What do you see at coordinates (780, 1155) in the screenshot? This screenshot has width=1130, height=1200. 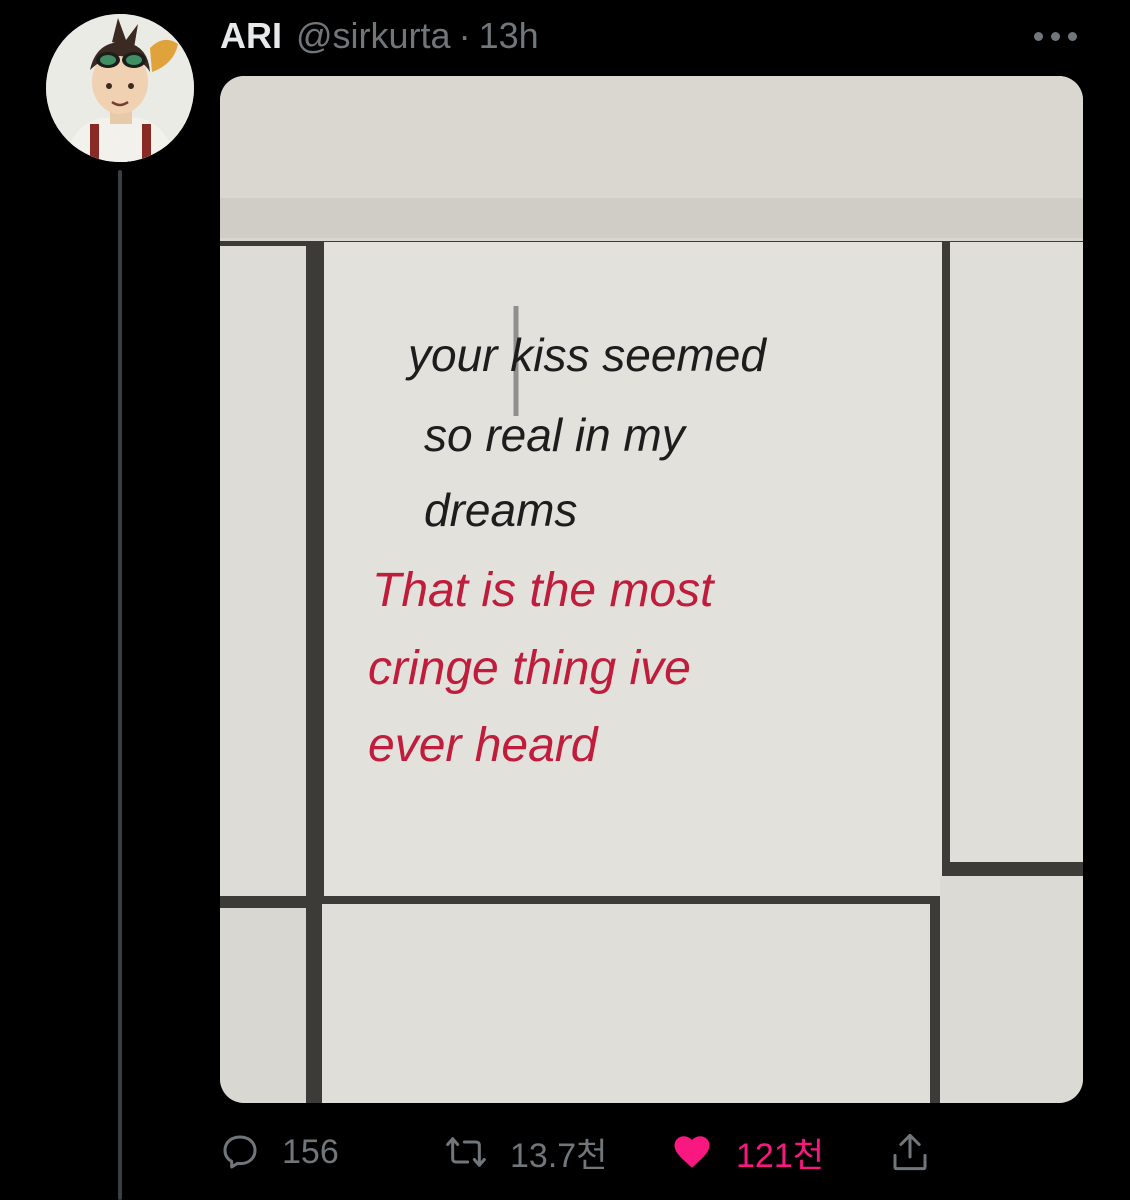 I see `like-count: 121천` at bounding box center [780, 1155].